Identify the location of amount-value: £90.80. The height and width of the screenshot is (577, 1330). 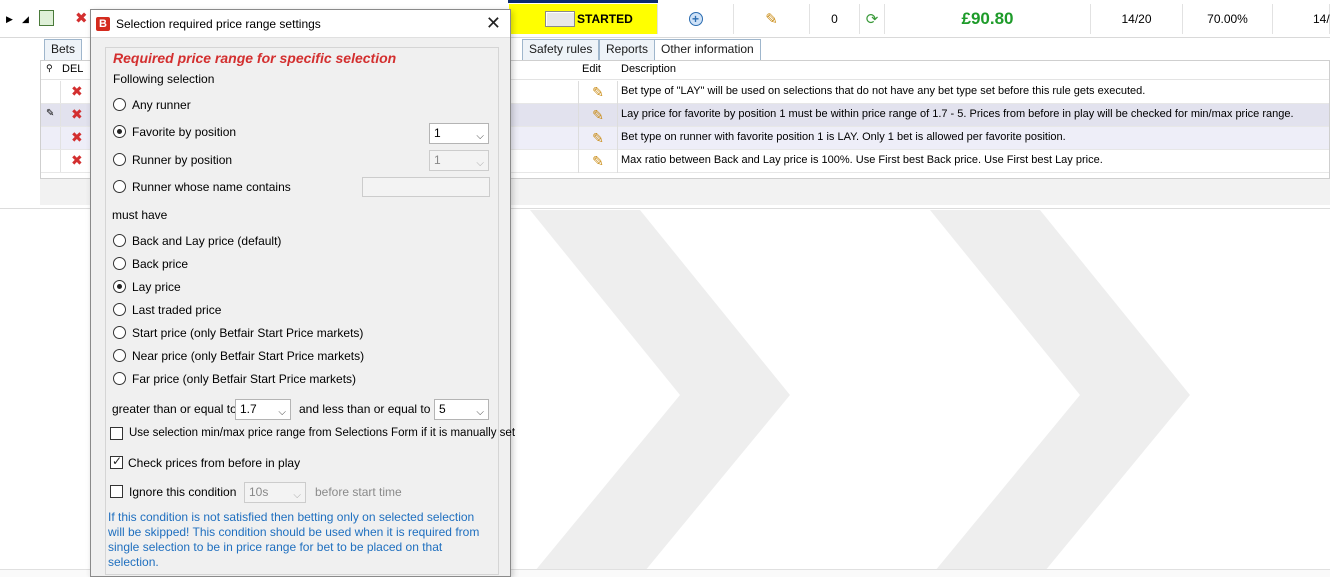
(987, 18).